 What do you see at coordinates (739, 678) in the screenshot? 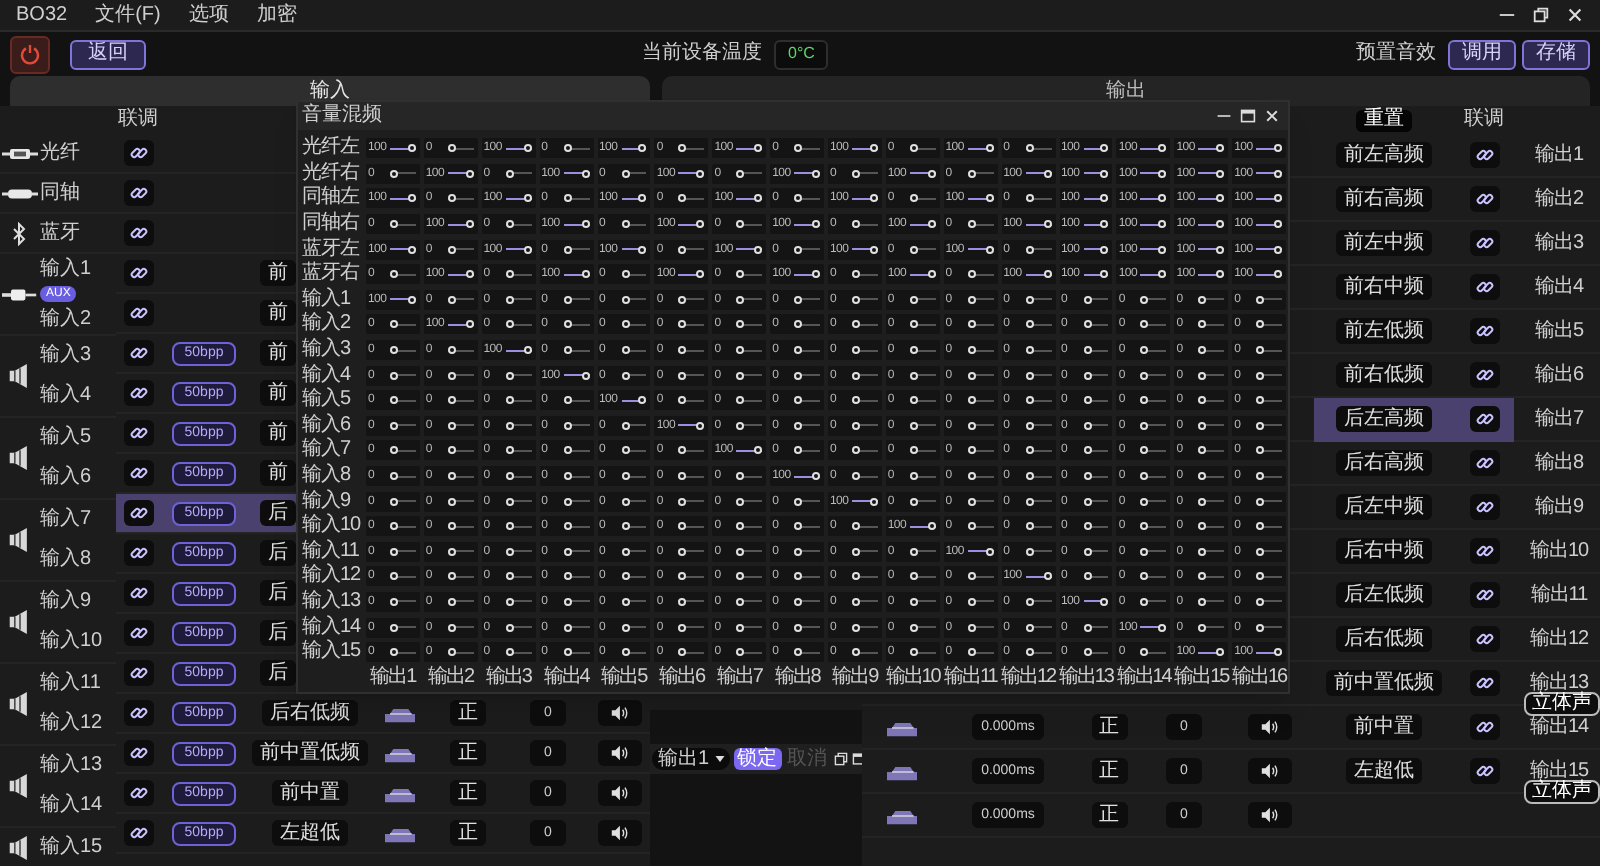
I see `column-label: 输出7` at bounding box center [739, 678].